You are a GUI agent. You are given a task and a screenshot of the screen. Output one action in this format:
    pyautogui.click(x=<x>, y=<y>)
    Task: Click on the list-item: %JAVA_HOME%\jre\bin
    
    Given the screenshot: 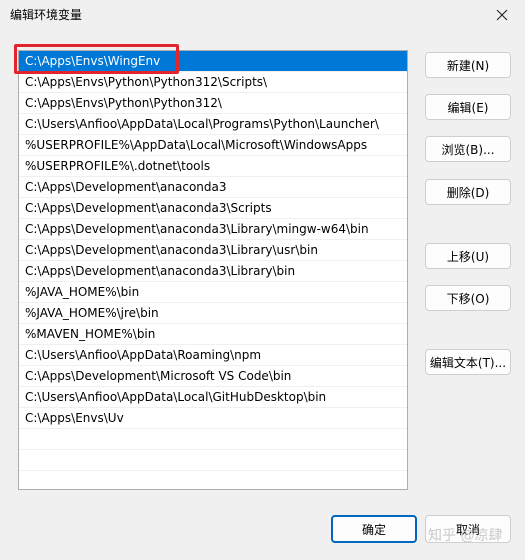 What is the action you would take?
    pyautogui.click(x=213, y=313)
    